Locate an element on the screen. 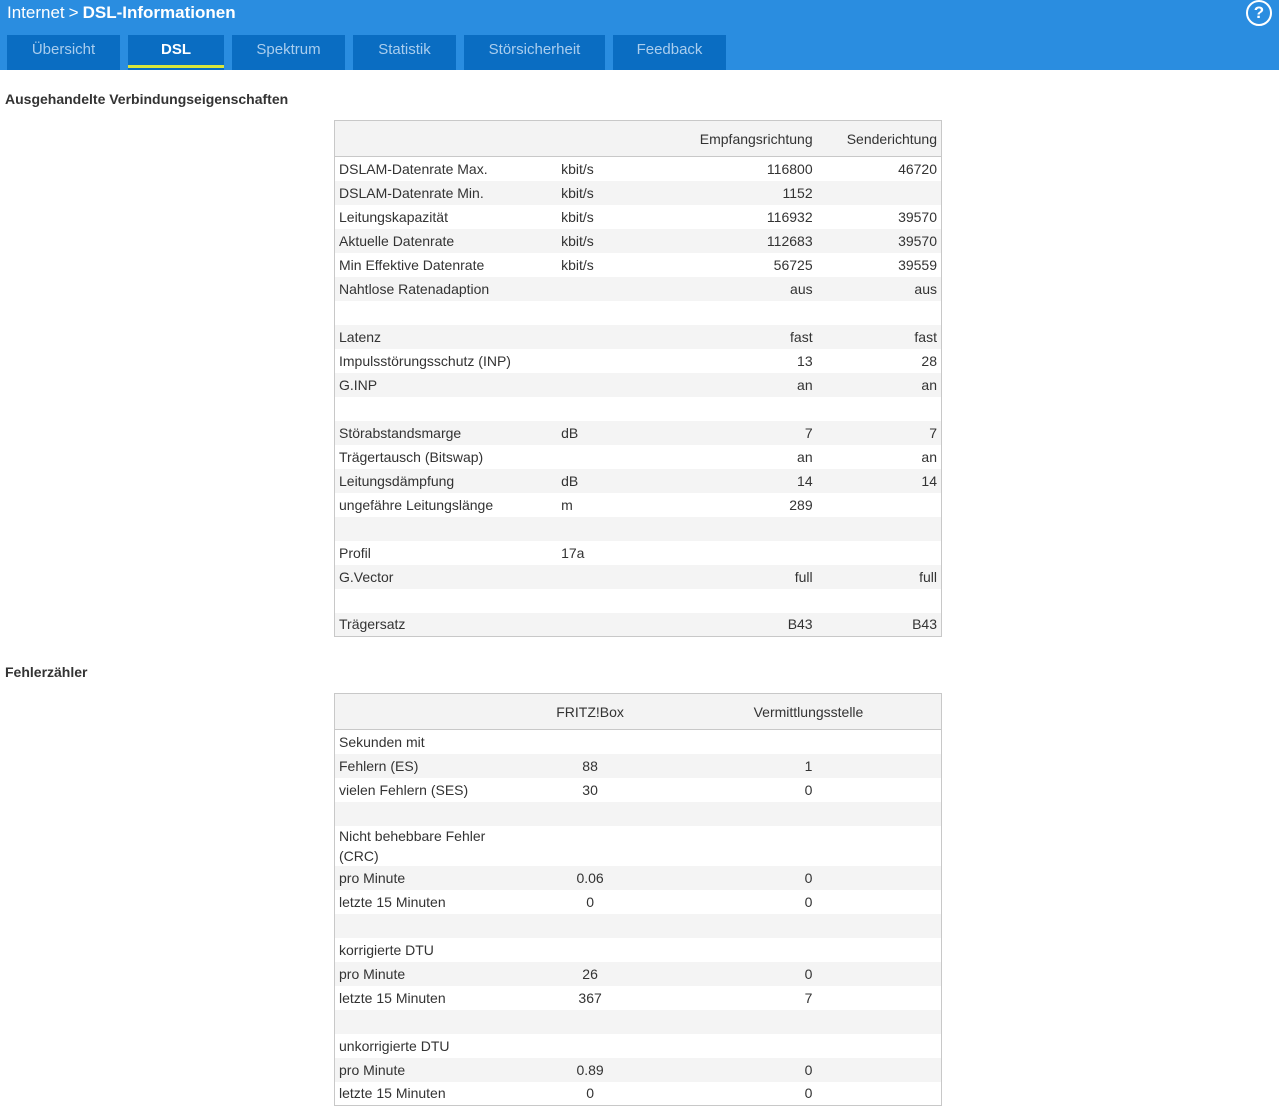  table-row: Nahtlose Ratenadaption aus aus is located at coordinates (638, 288).